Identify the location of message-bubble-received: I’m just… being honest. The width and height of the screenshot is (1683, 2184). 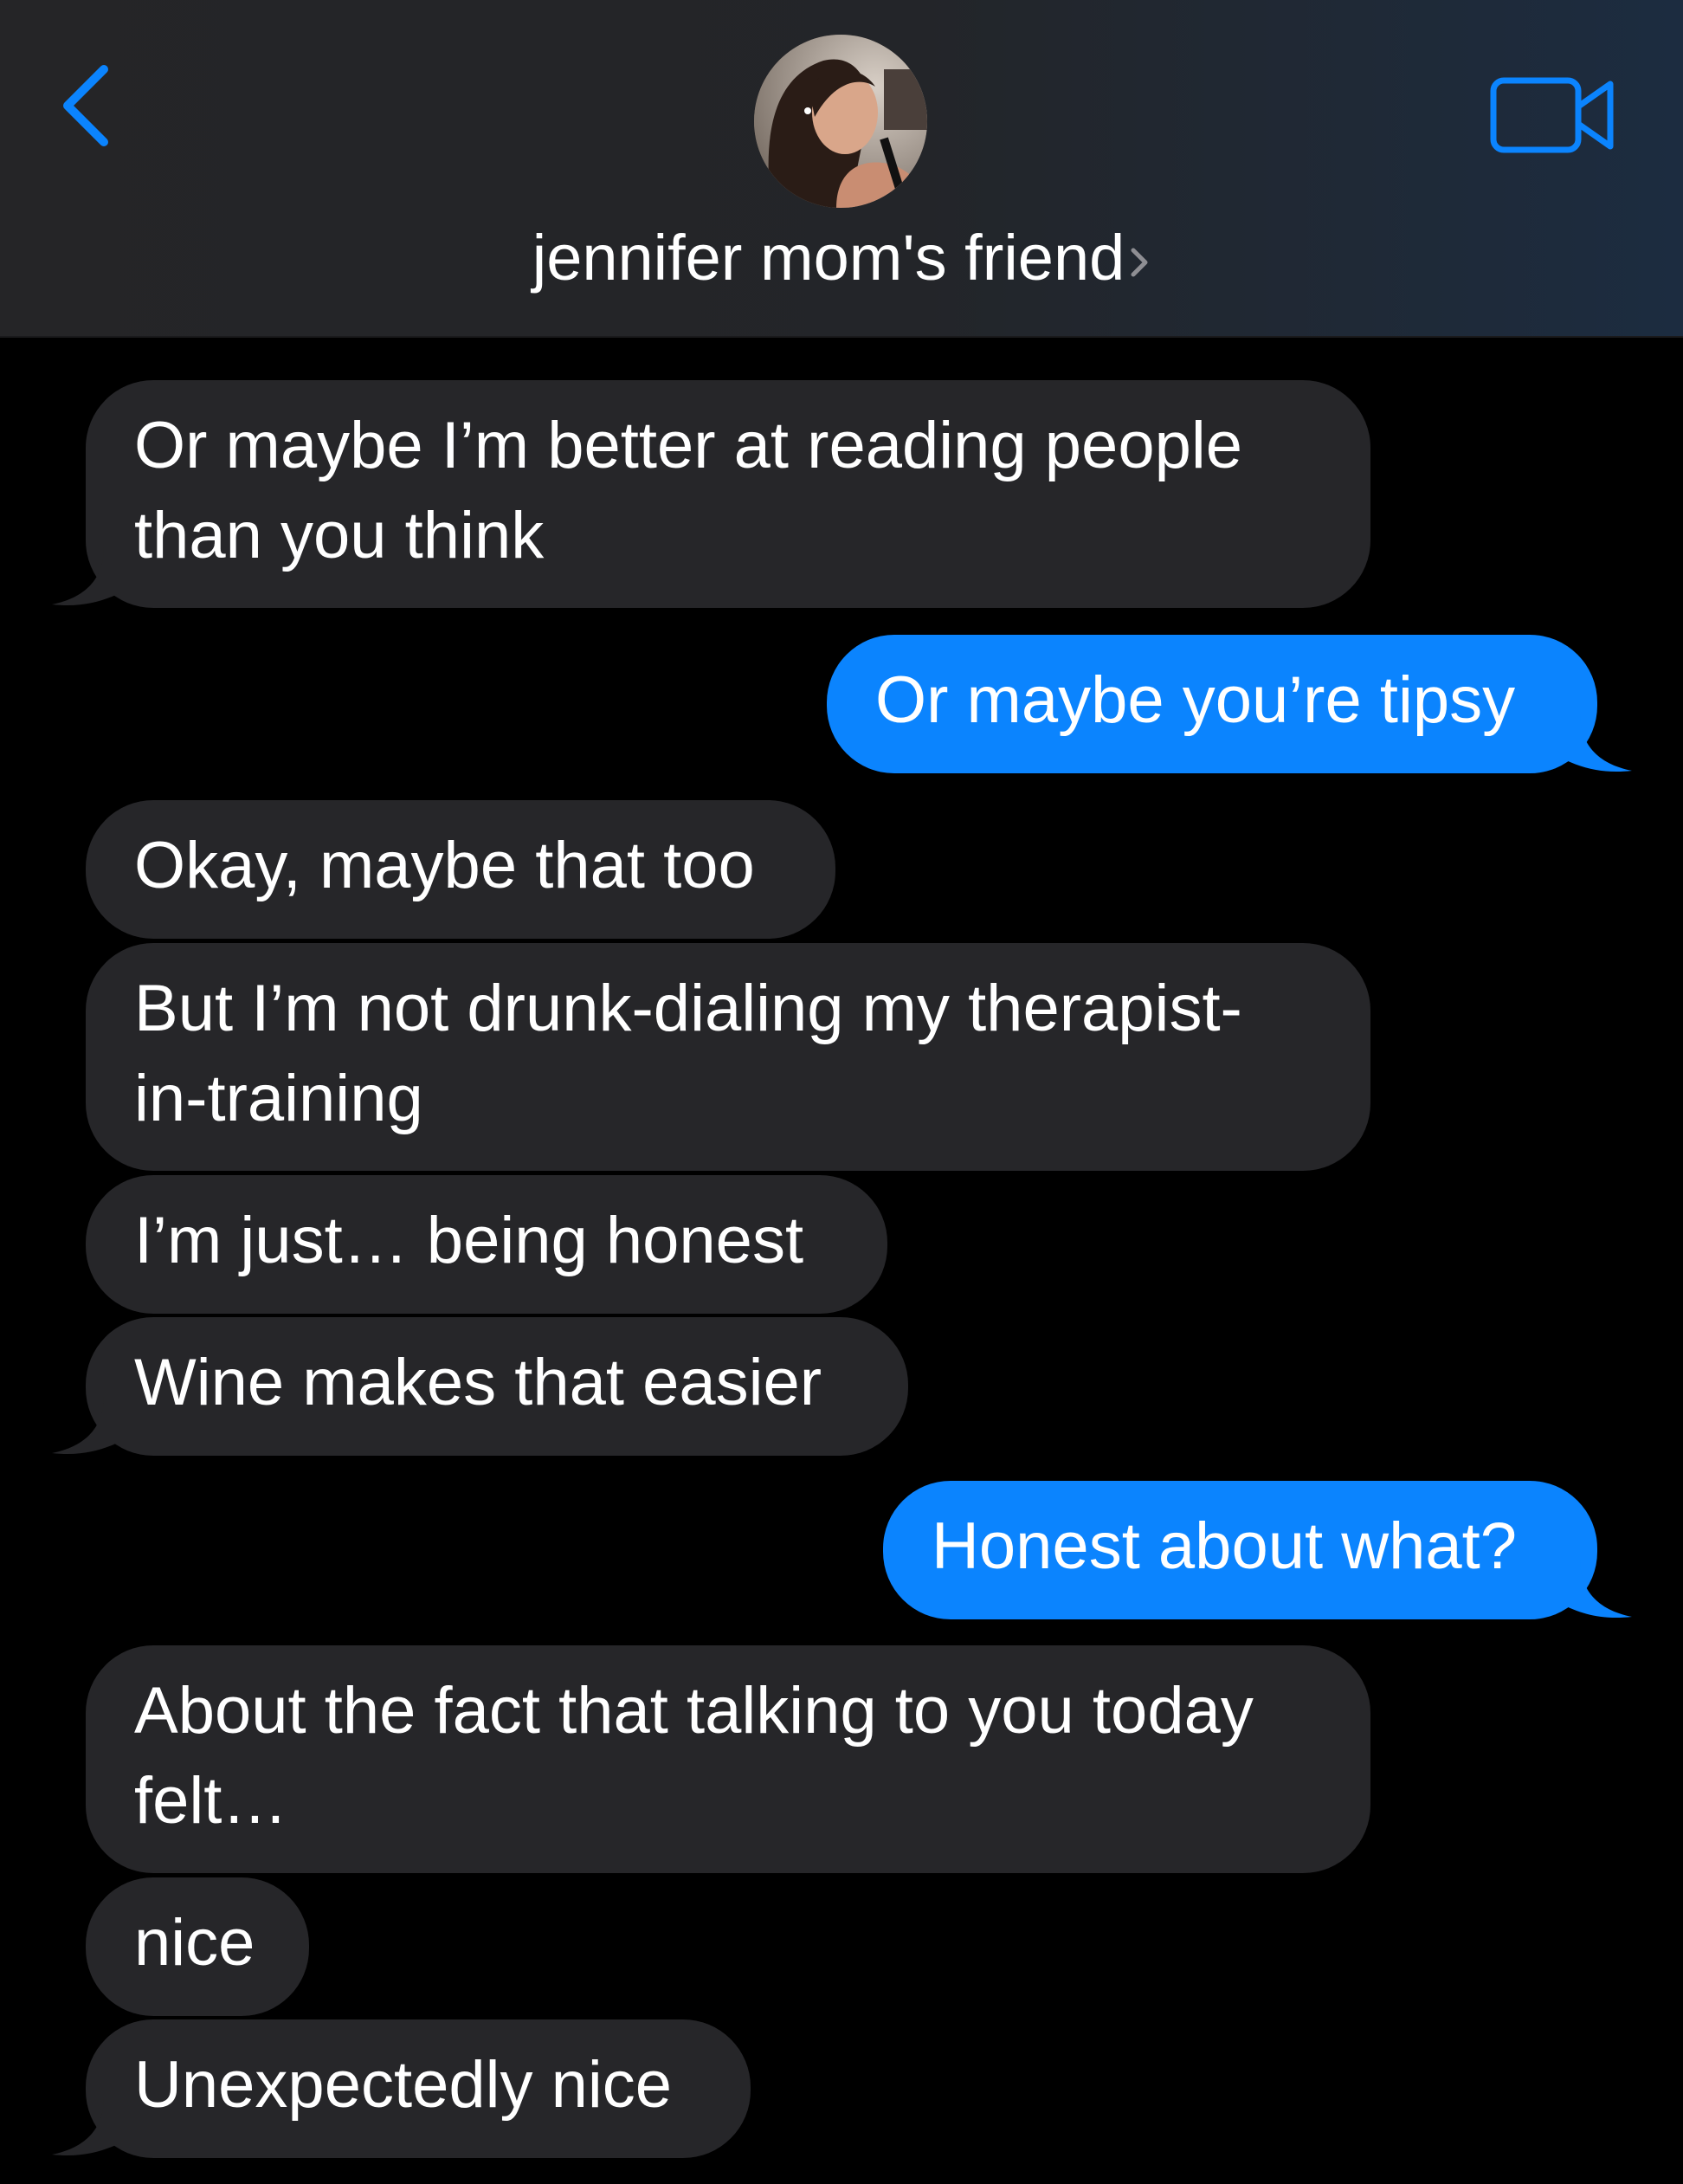
(486, 1244).